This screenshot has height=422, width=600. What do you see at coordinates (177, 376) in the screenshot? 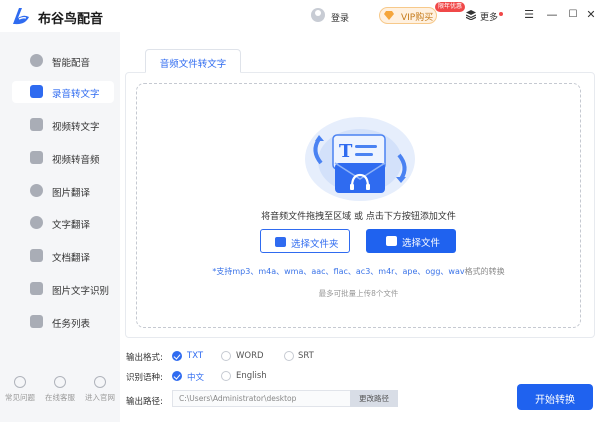
I see `radio-chinese` at bounding box center [177, 376].